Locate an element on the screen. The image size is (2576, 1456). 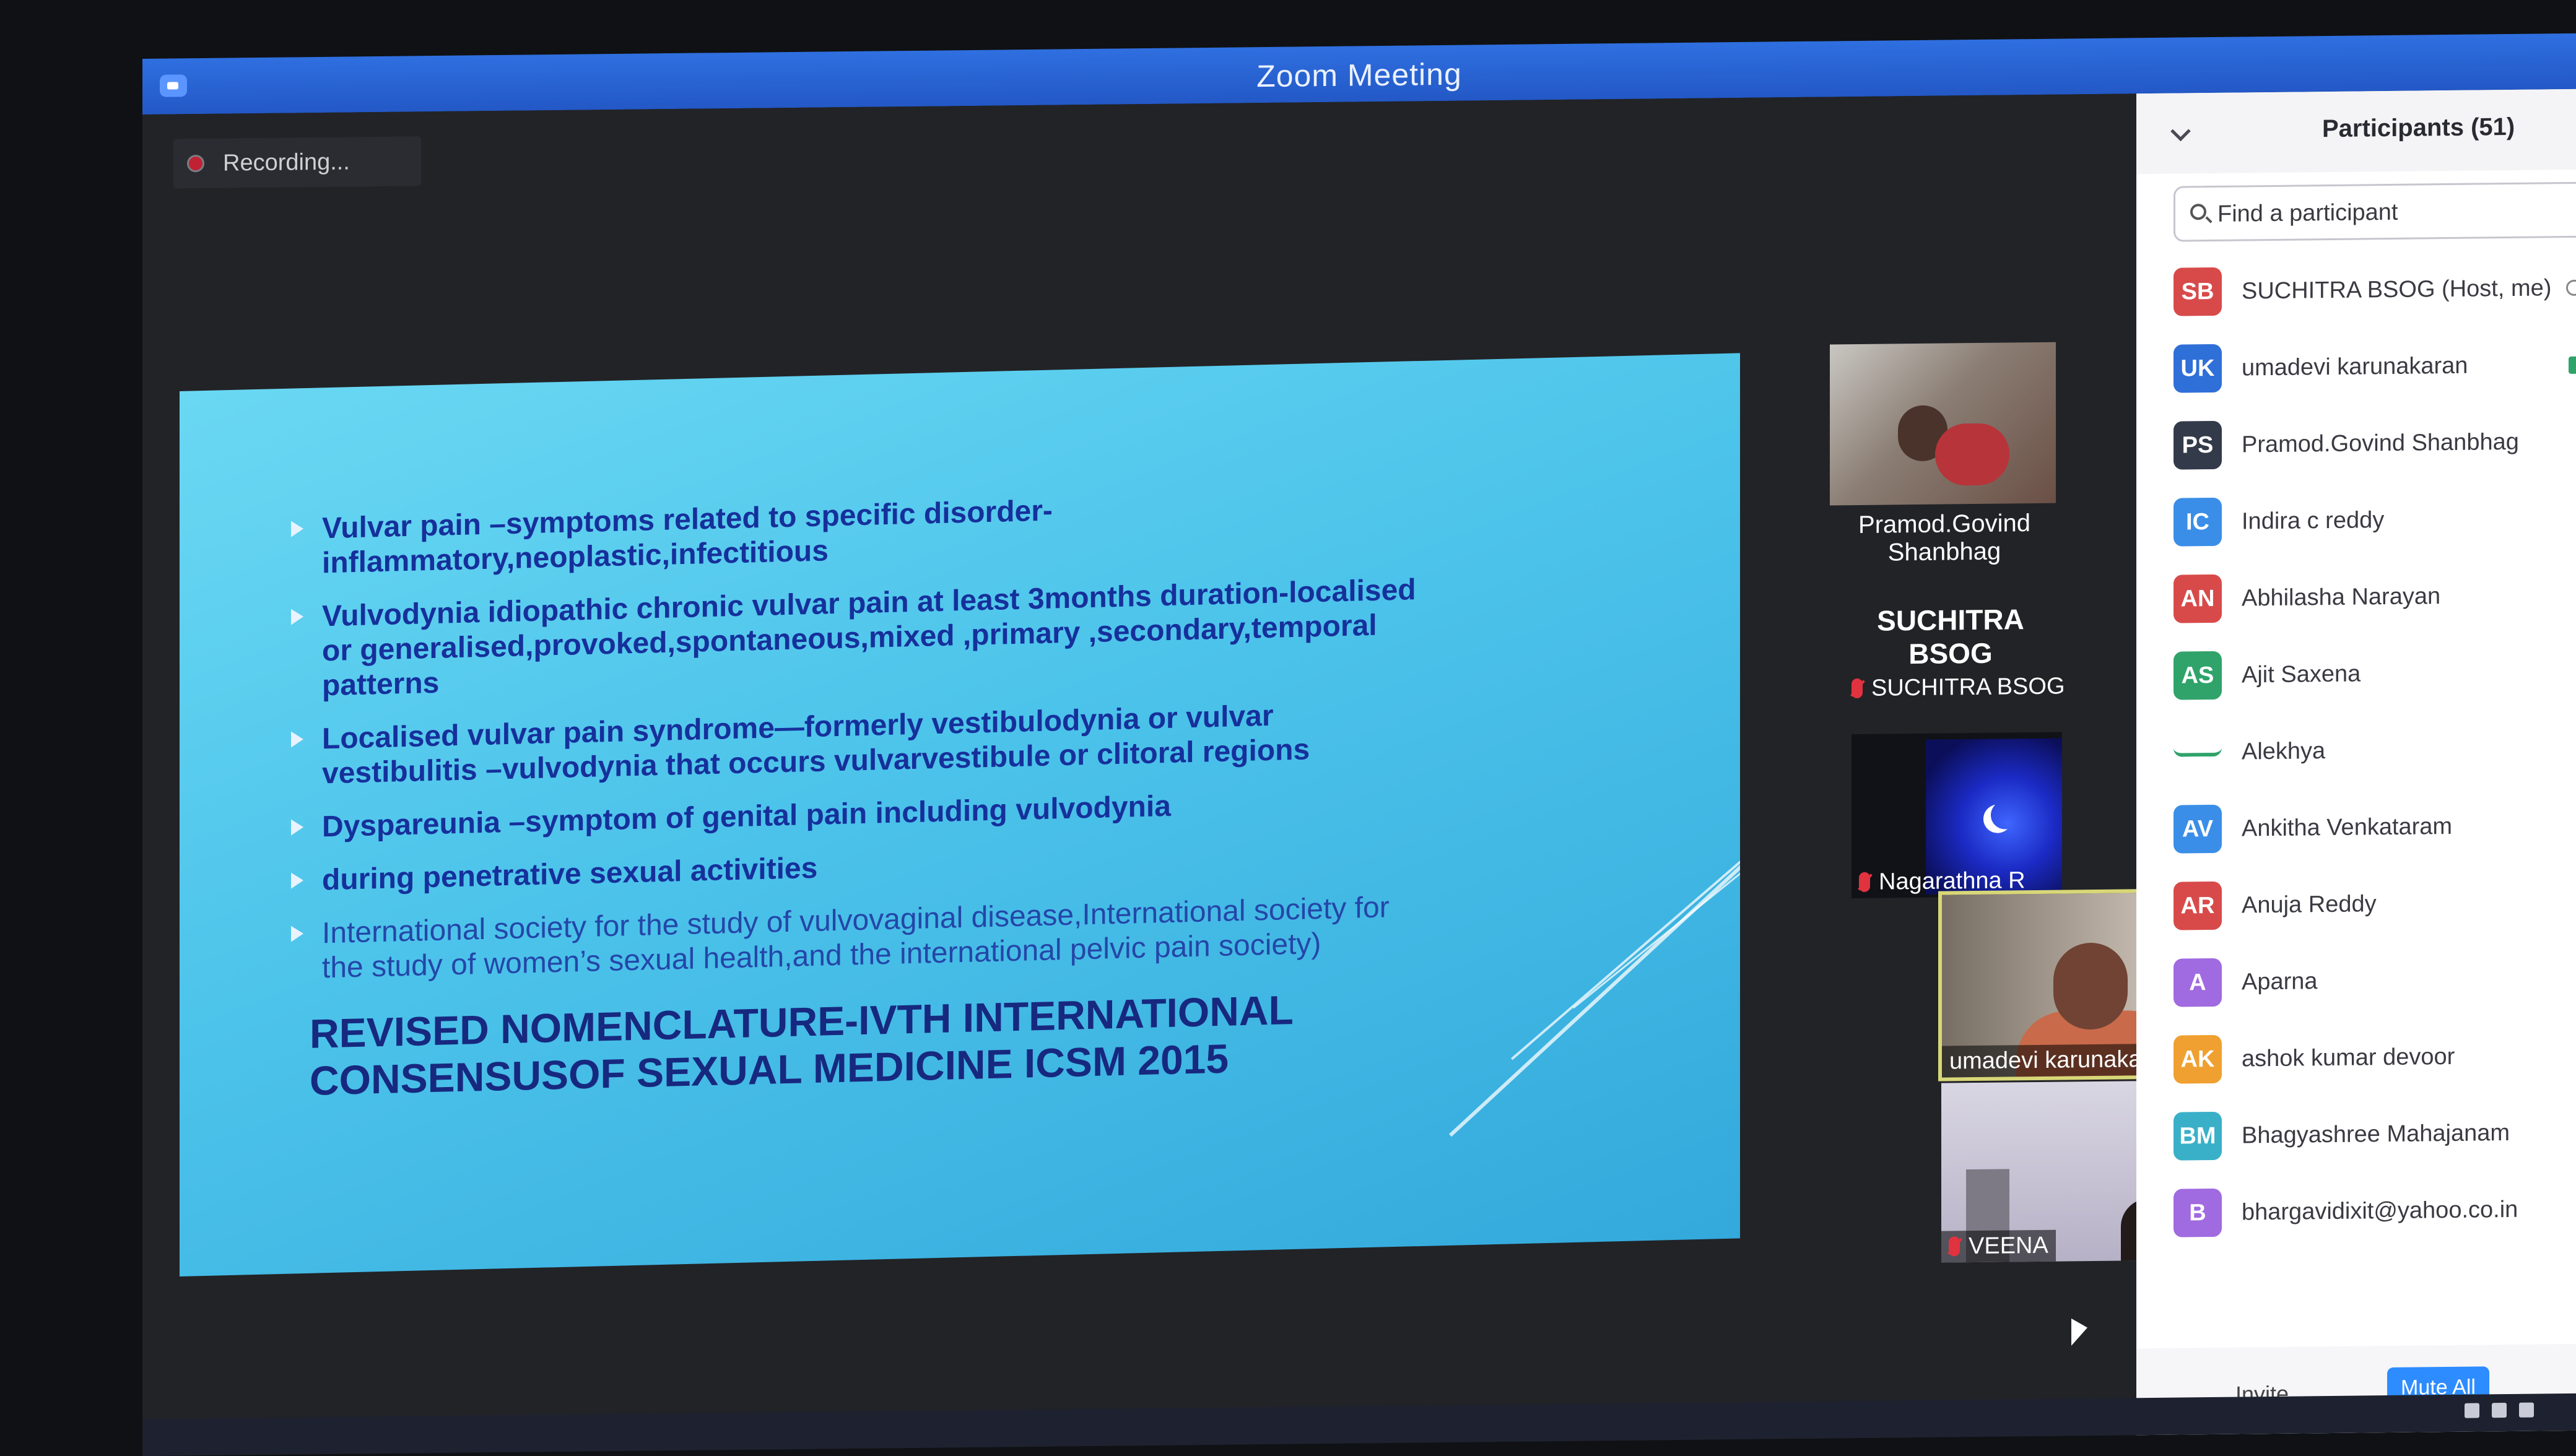
avatar: AN is located at coordinates (2198, 599).